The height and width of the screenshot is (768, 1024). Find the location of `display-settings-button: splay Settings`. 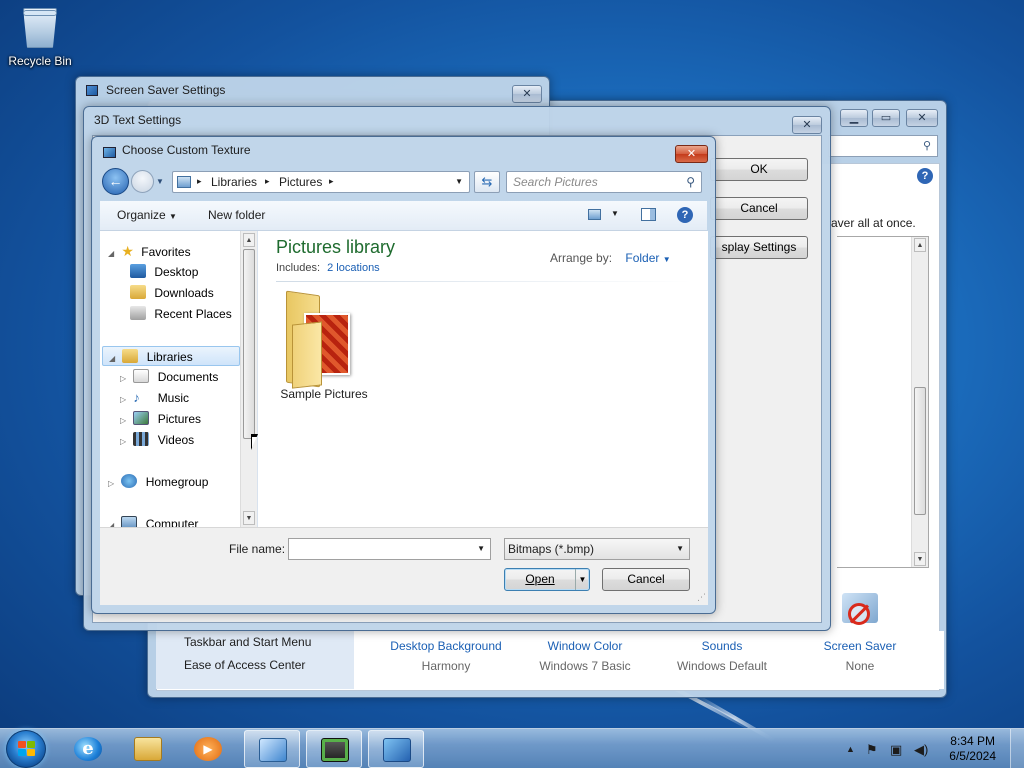

display-settings-button: splay Settings is located at coordinates (759, 247).